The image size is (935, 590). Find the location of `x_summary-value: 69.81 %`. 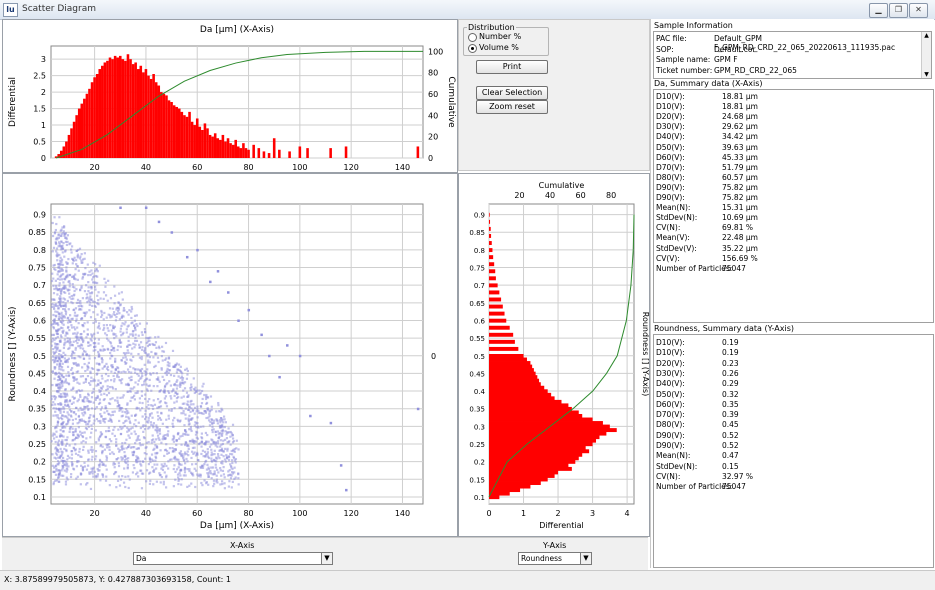

x_summary-value: 69.81 % is located at coordinates (737, 228).